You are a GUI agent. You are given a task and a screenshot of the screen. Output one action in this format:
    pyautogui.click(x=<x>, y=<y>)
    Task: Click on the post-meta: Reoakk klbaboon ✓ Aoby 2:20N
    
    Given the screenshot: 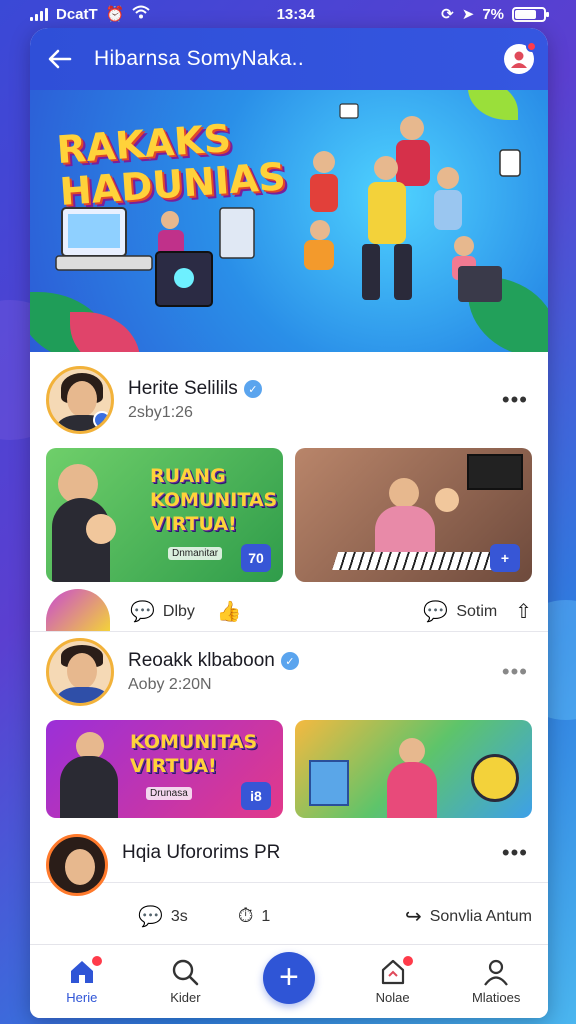 What is the action you would take?
    pyautogui.click(x=313, y=672)
    